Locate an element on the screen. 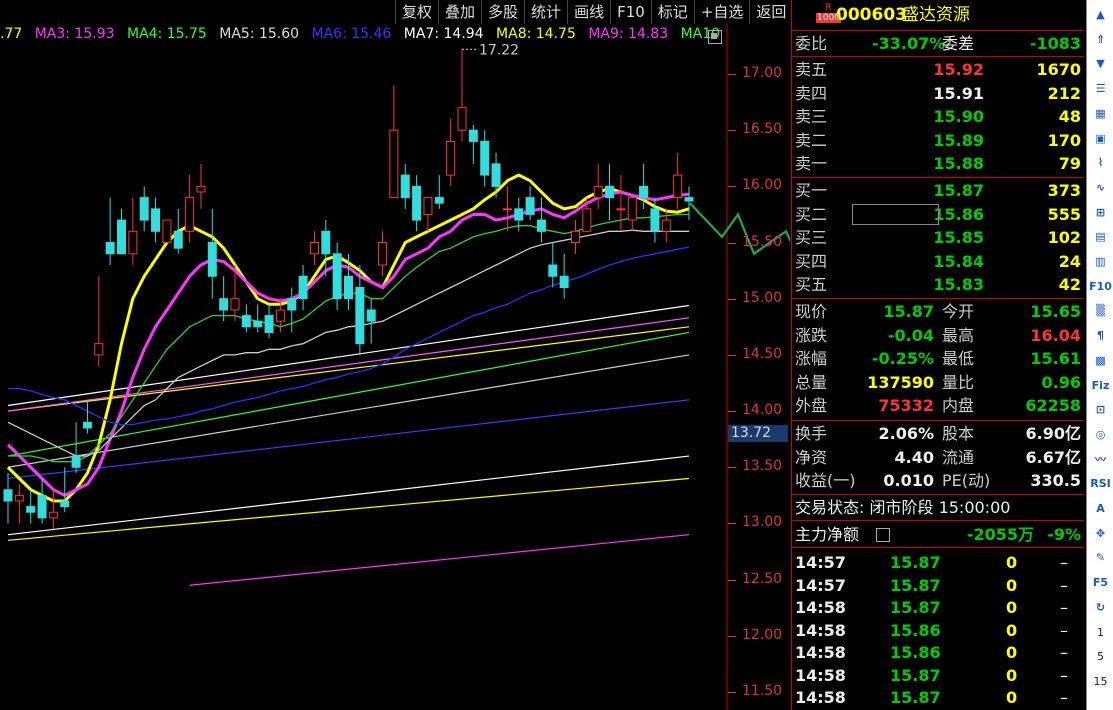 Image resolution: width=1113 pixels, height=710 pixels. sell-row: 卖二 15.89 170 is located at coordinates (938, 140).